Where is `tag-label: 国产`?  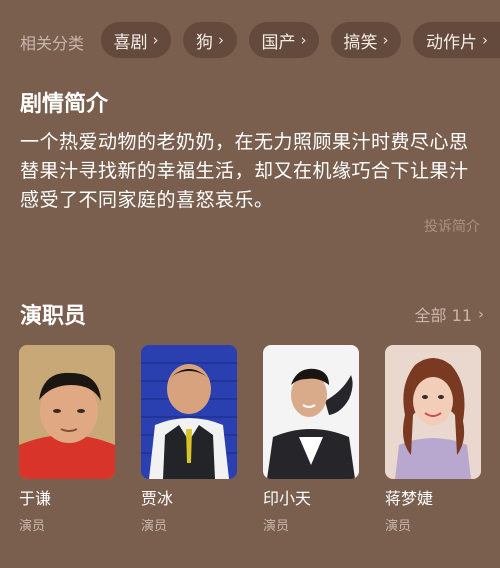 tag-label: 国产 is located at coordinates (278, 42).